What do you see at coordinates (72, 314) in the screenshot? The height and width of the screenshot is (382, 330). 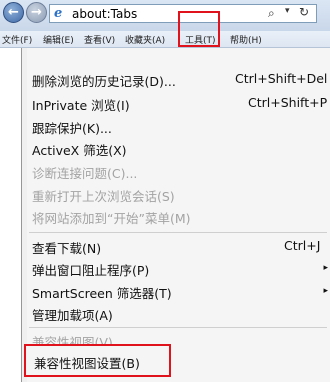 I see `menu-item-manage-addons: 管理加载项(A)` at bounding box center [72, 314].